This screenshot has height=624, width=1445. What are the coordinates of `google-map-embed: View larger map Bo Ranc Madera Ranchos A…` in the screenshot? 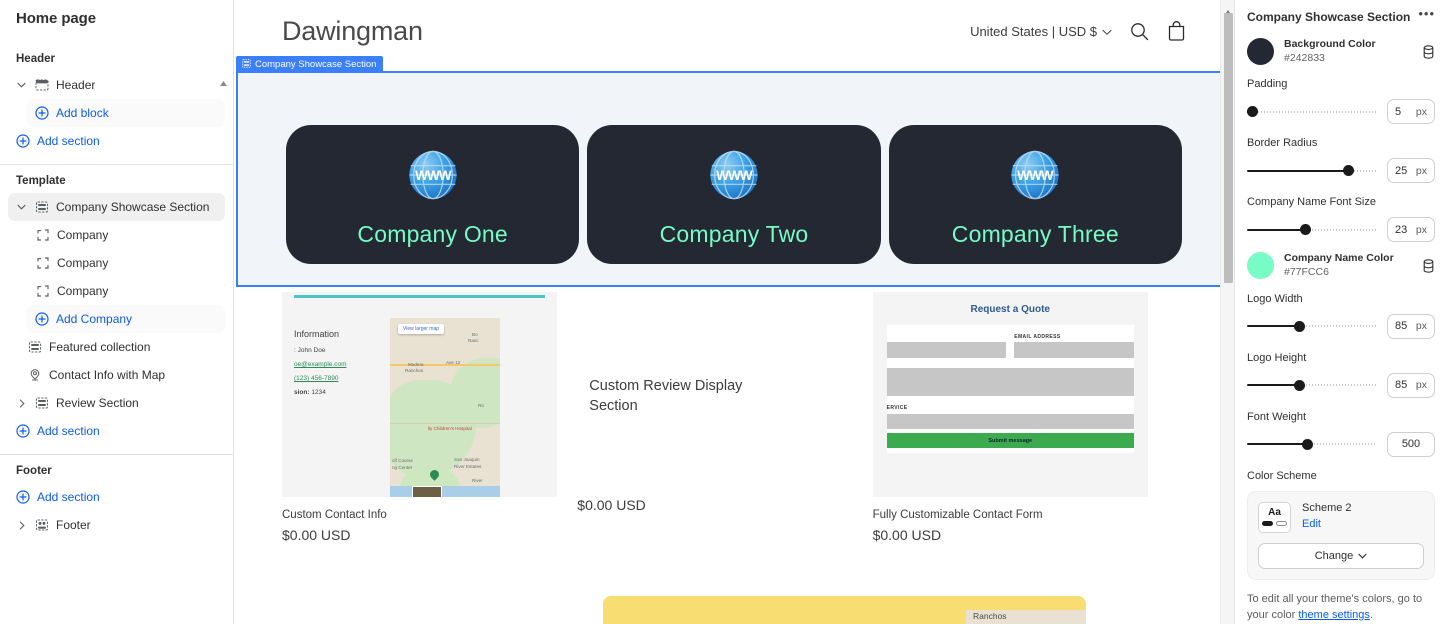 It's located at (445, 407).